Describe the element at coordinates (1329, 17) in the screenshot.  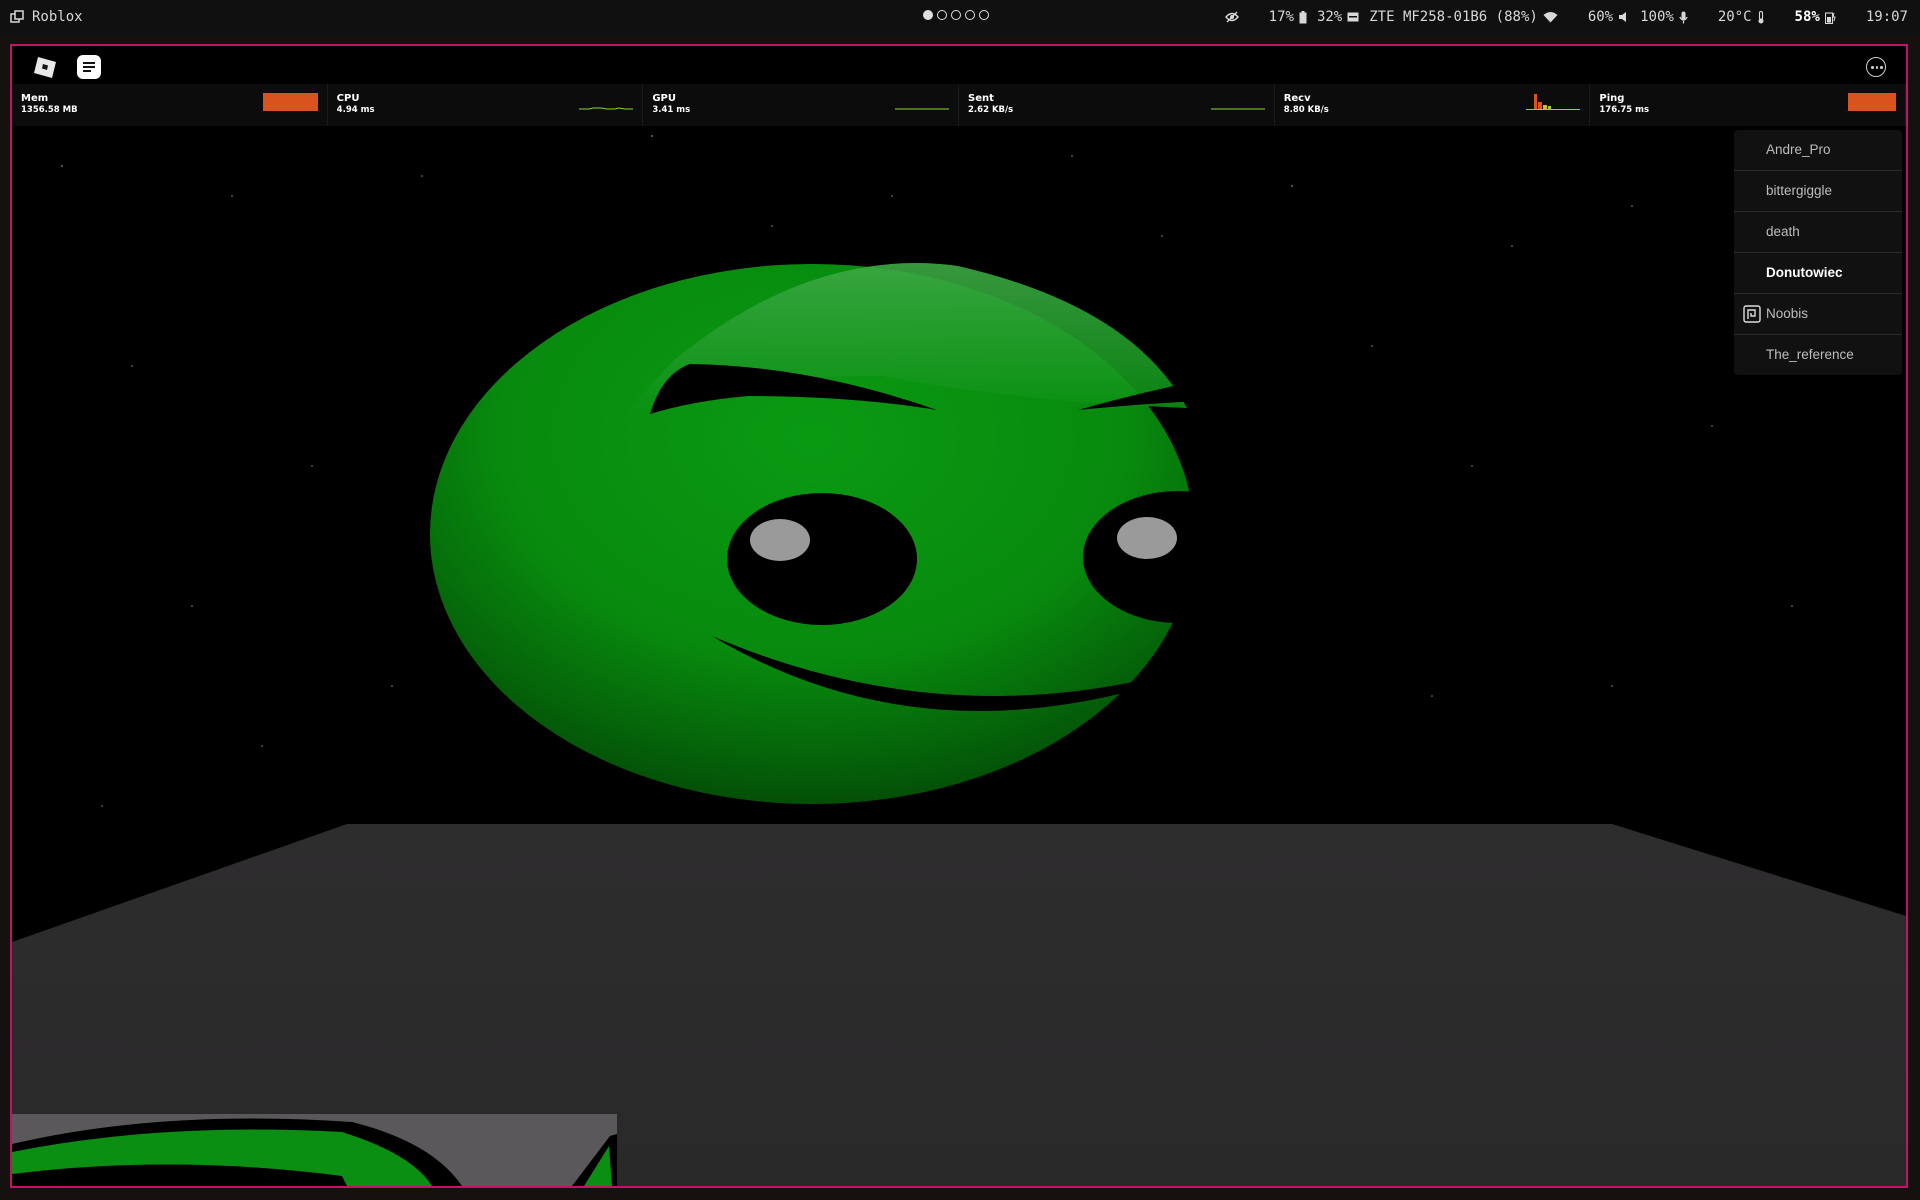
I see `storage-value: 32%` at that location.